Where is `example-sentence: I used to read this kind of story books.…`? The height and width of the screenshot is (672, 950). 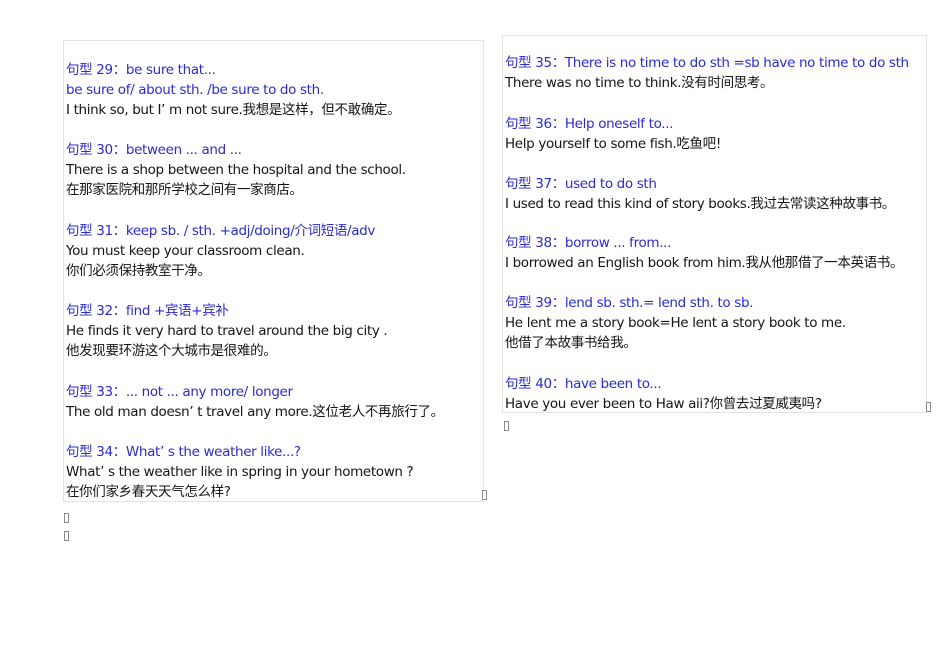
example-sentence: I used to read this kind of story books.… is located at coordinates (700, 204).